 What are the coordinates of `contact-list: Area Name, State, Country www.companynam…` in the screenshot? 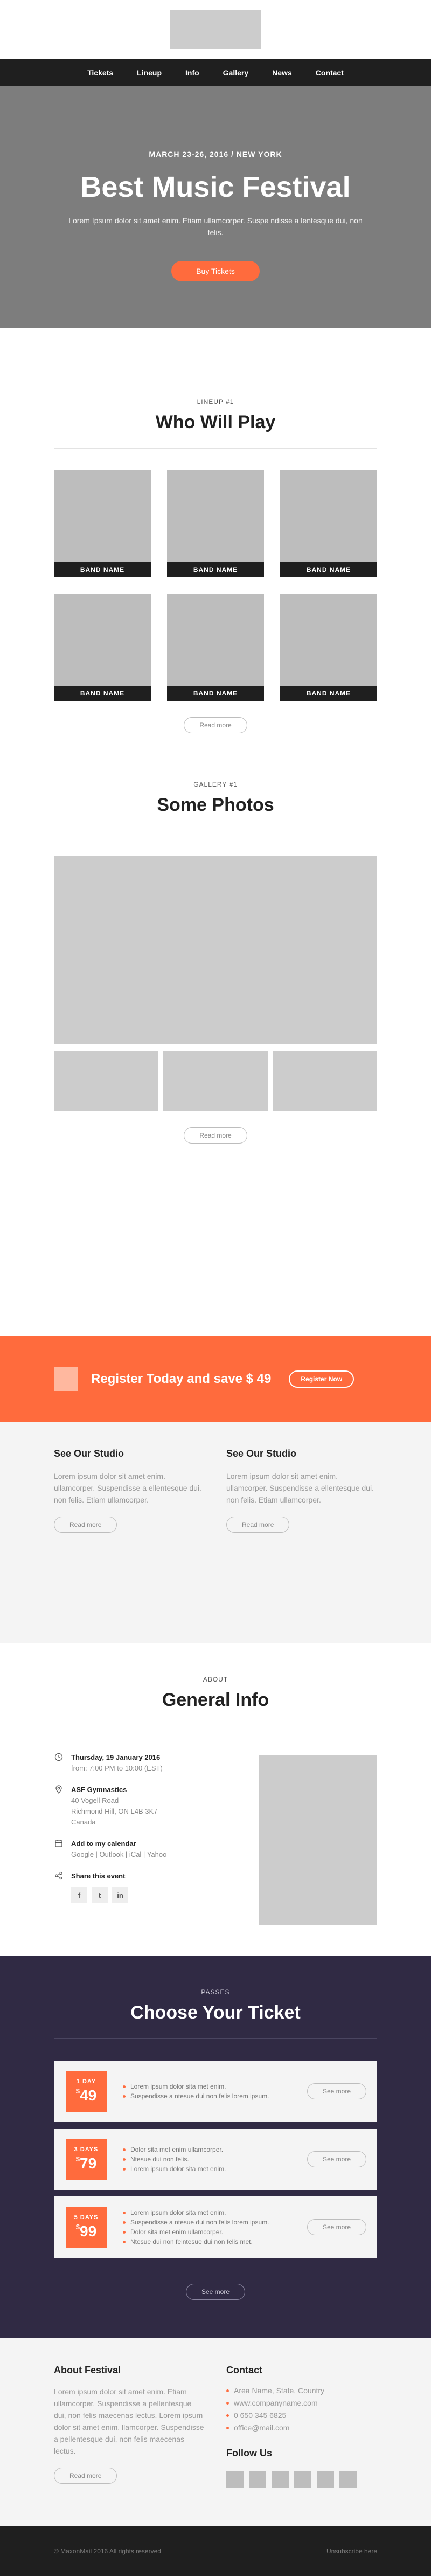 It's located at (301, 2409).